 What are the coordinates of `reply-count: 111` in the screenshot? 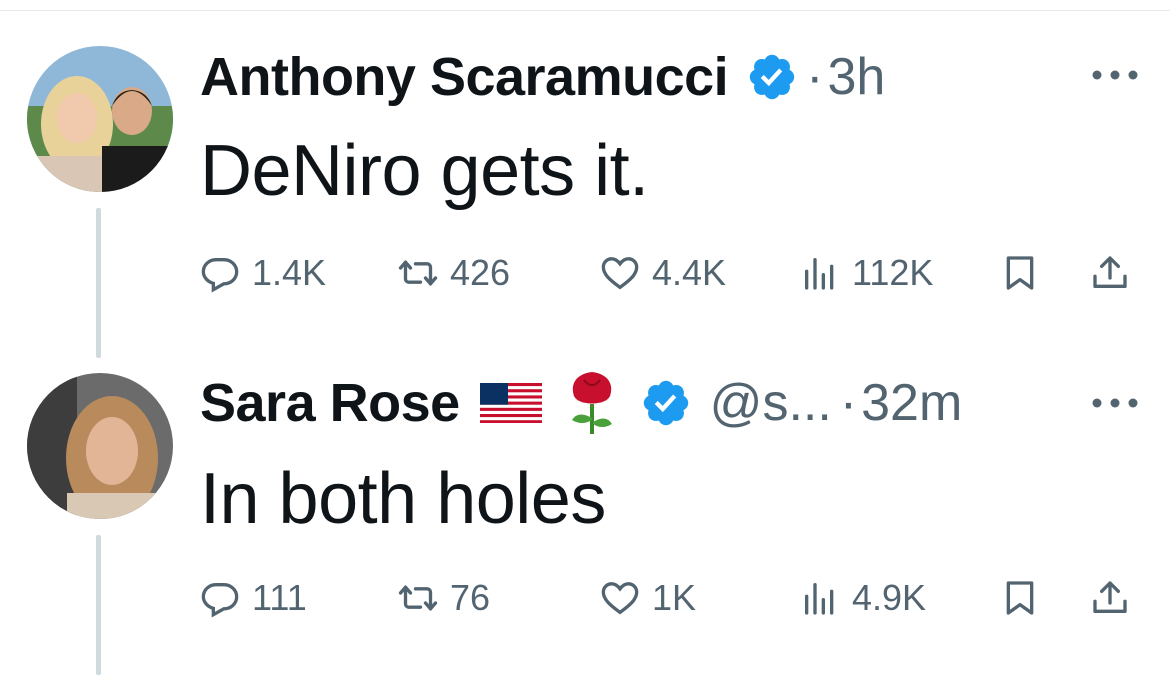 It's located at (279, 597).